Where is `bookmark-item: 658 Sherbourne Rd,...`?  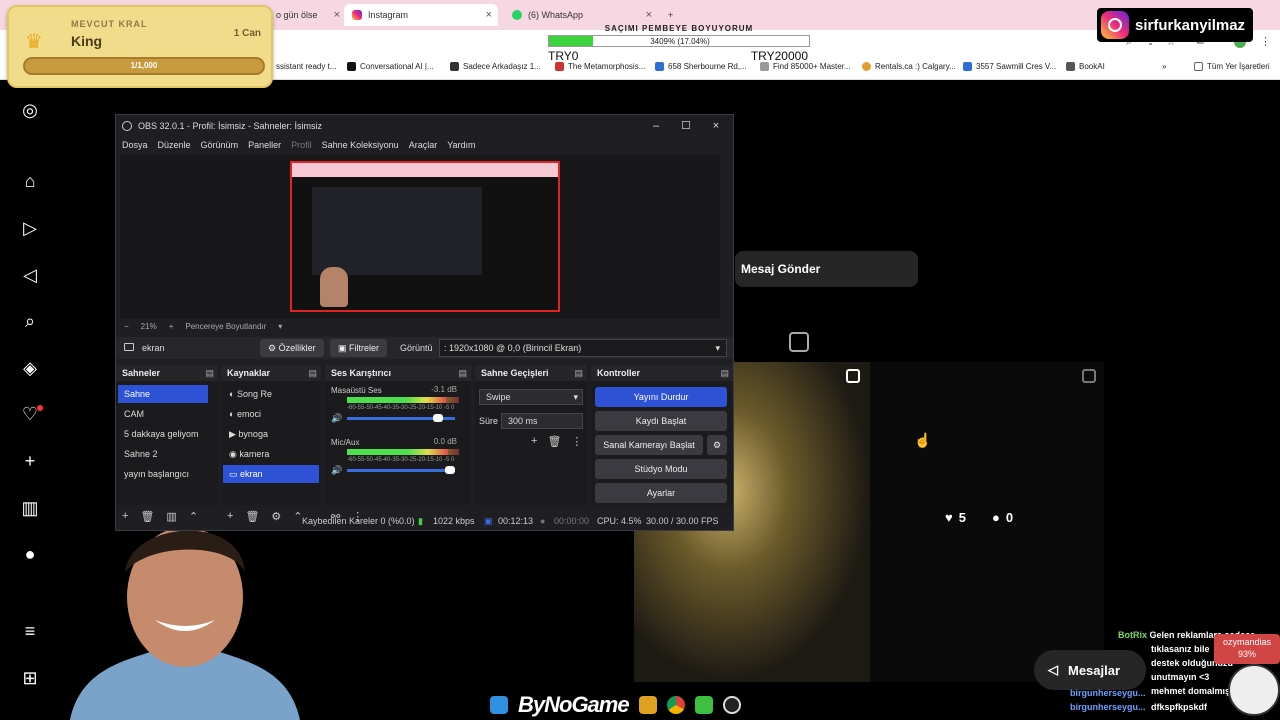 bookmark-item: 658 Sherbourne Rd,... is located at coordinates (701, 66).